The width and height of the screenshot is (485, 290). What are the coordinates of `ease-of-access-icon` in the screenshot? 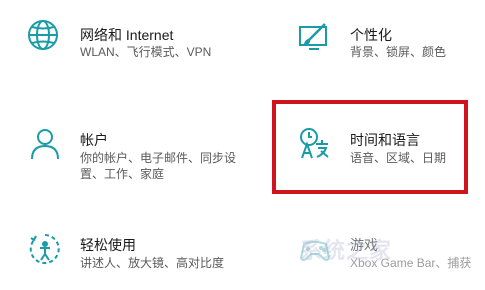 It's located at (45, 249).